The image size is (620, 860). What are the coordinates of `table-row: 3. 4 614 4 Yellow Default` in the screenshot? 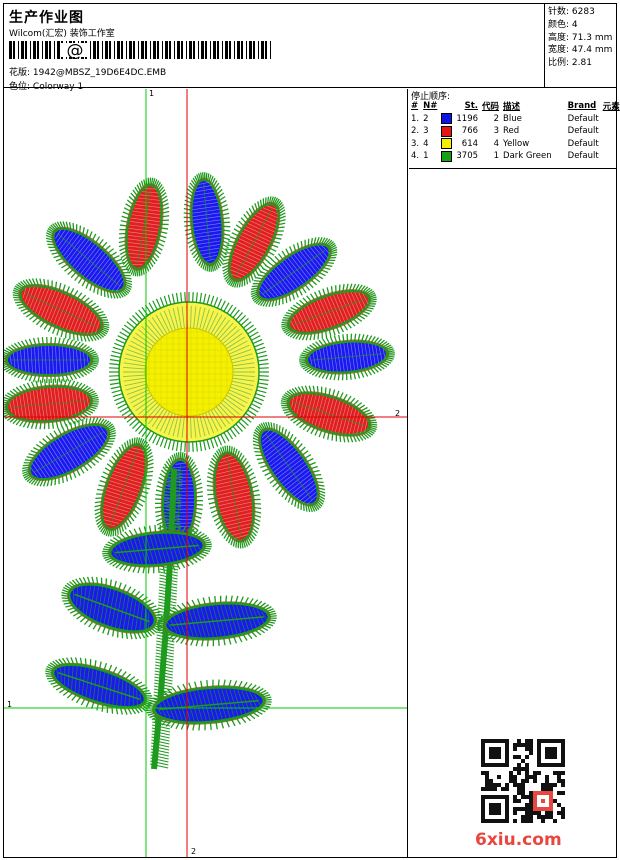 It's located at (505, 144).